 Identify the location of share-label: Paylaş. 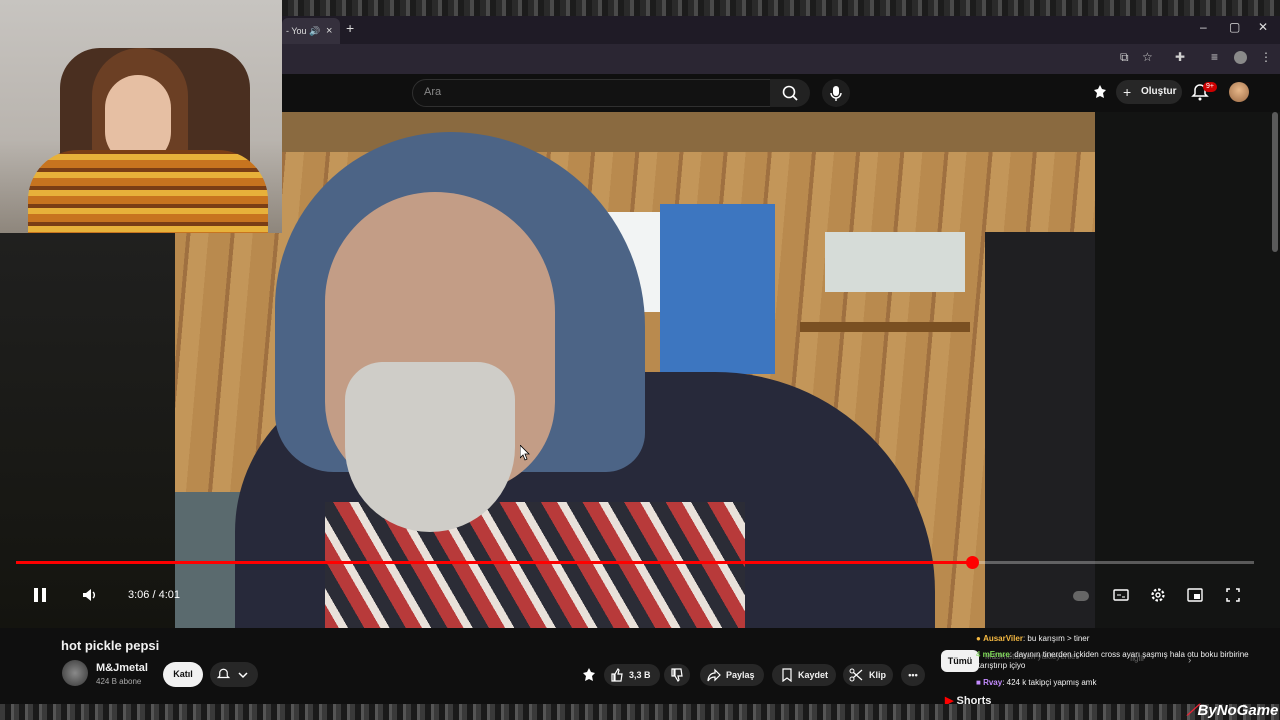
(740, 675).